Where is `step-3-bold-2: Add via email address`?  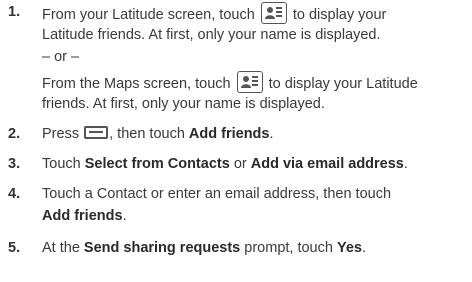
step-3-bold-2: Add via email address is located at coordinates (327, 164).